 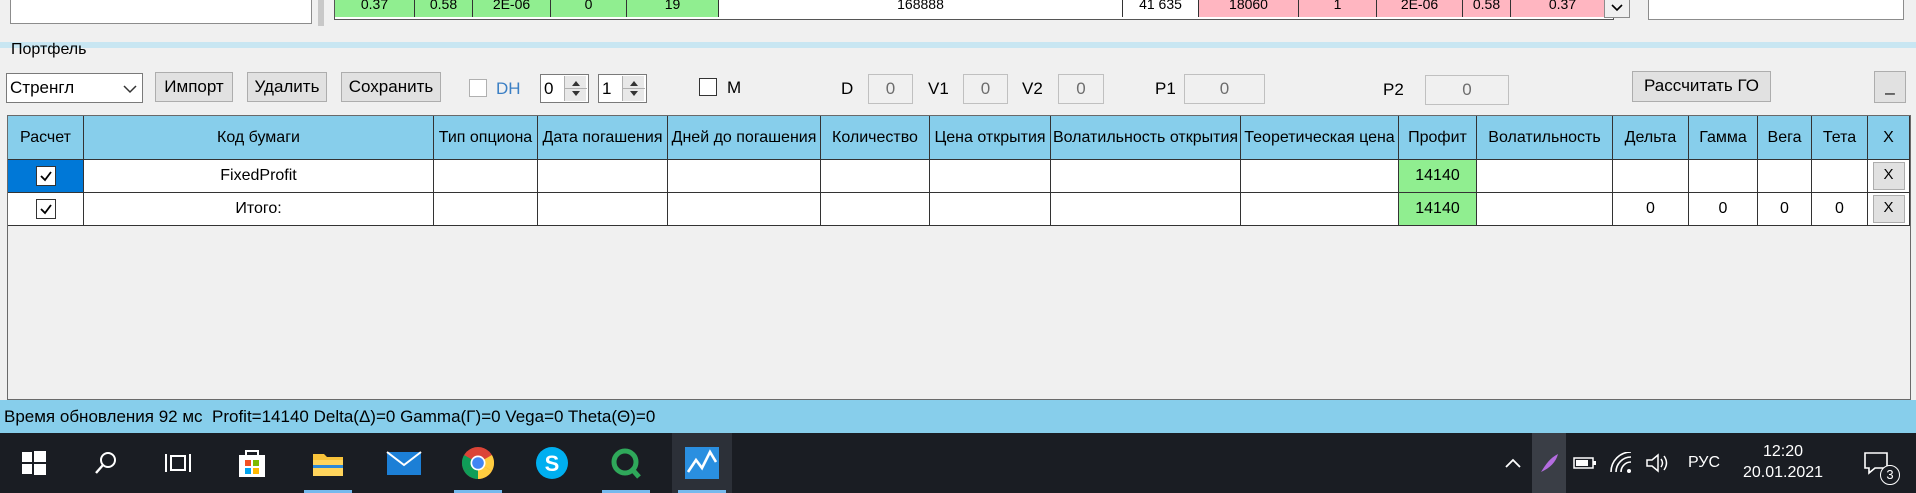 What do you see at coordinates (1651, 209) in the screenshot?
I see `delta-cell: 0` at bounding box center [1651, 209].